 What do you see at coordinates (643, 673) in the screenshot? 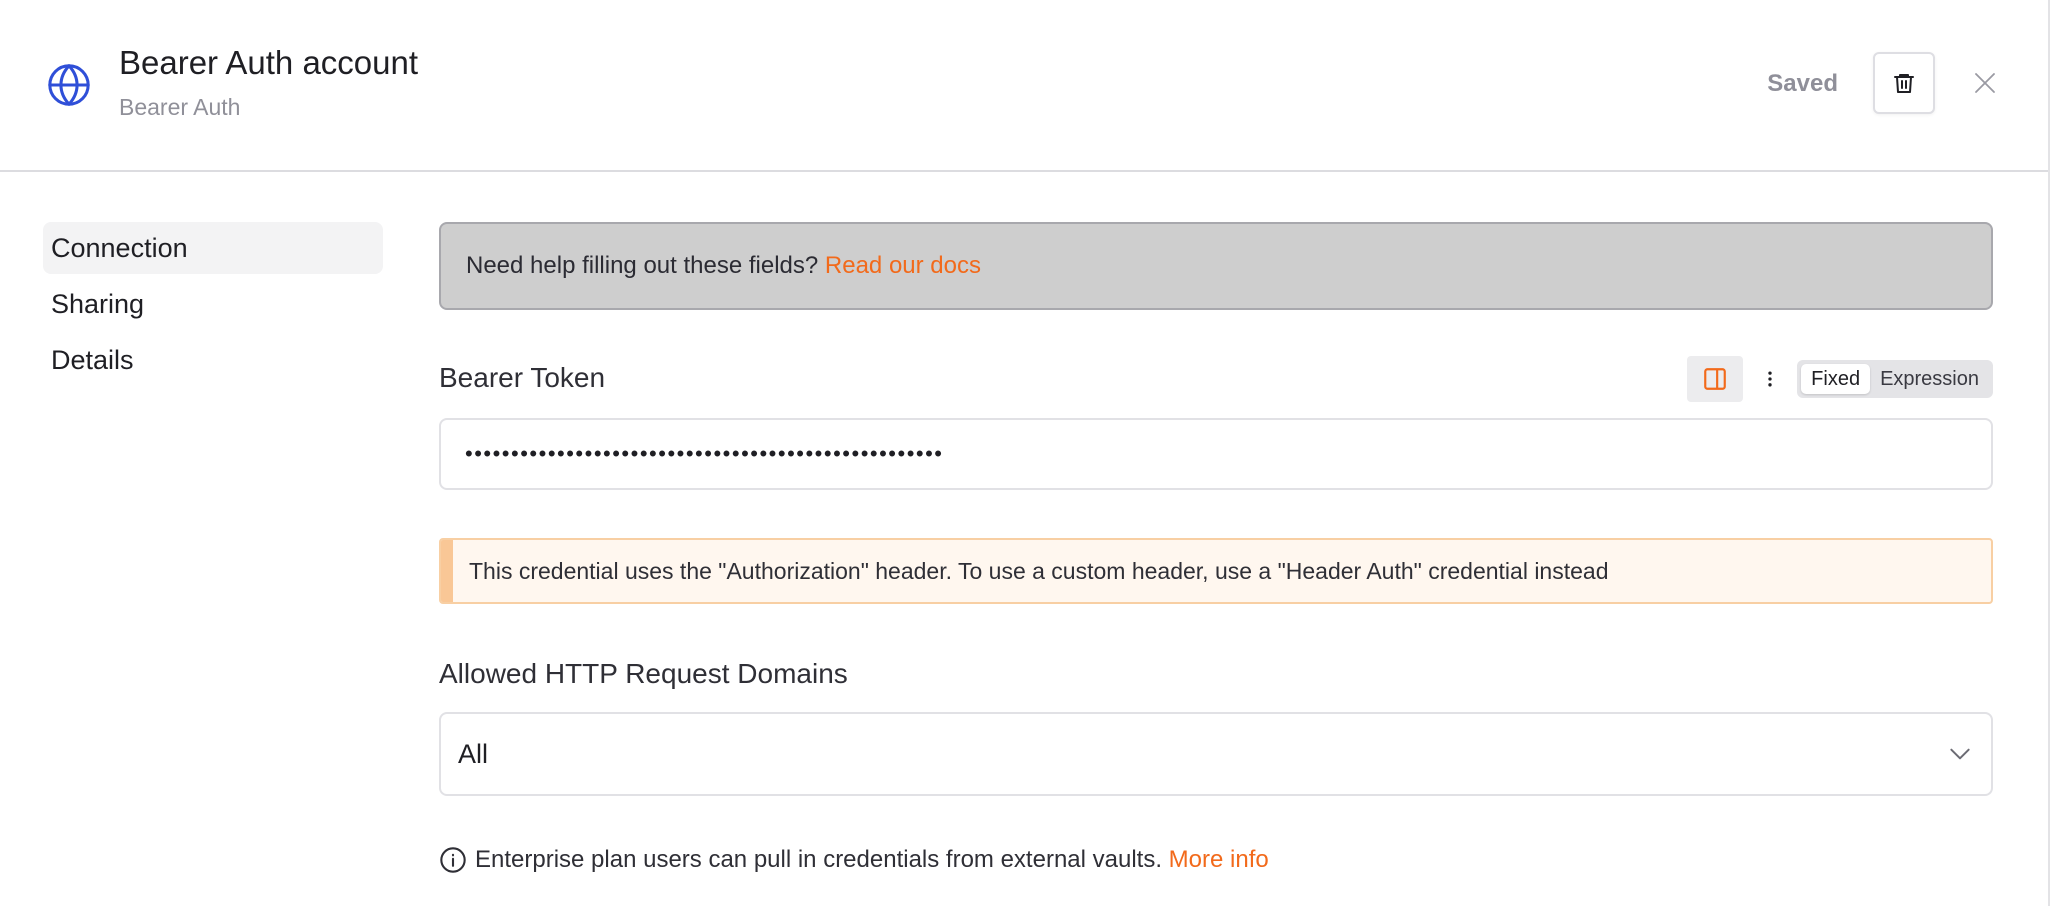
I see `allowed-domains-label: Allowed HTTP Request Domains` at bounding box center [643, 673].